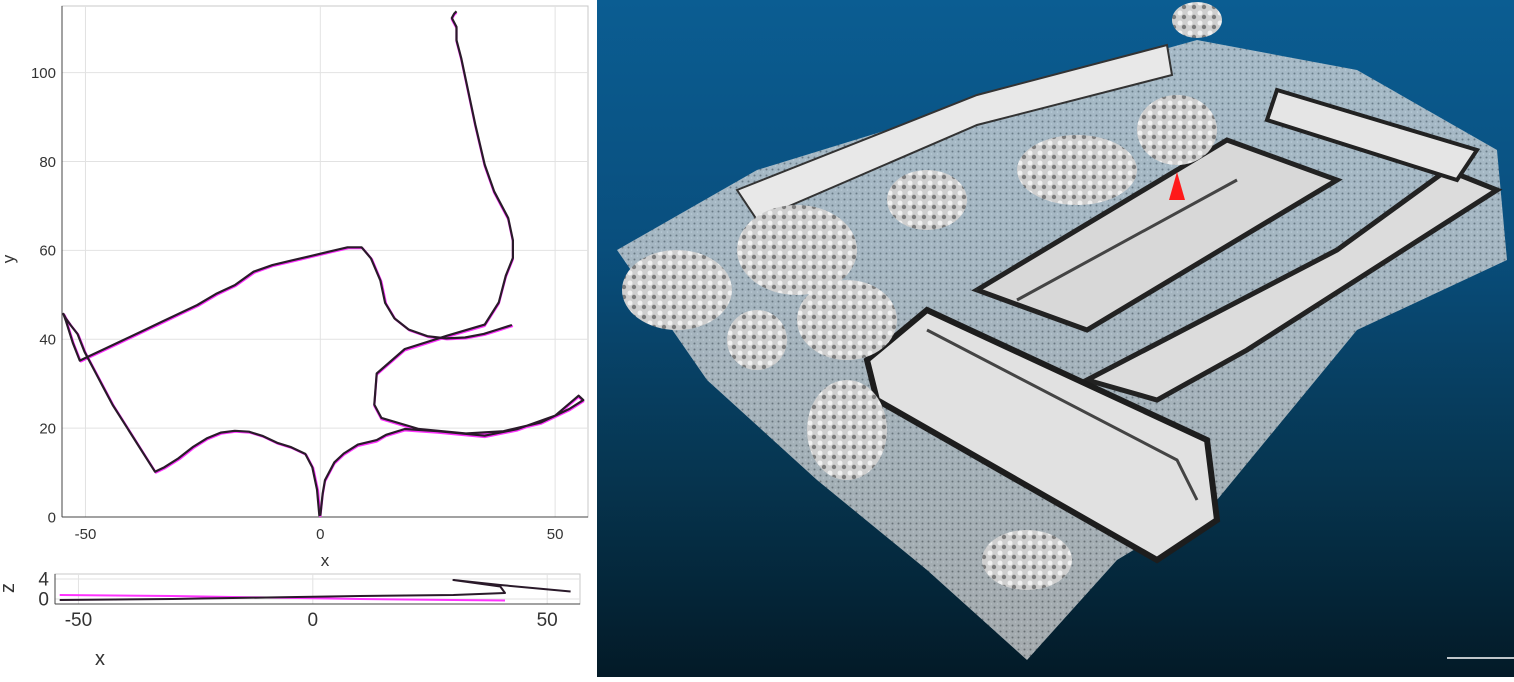 Image resolution: width=1514 pixels, height=682 pixels. I want to click on y-axis-label: z, so click(9, 588).